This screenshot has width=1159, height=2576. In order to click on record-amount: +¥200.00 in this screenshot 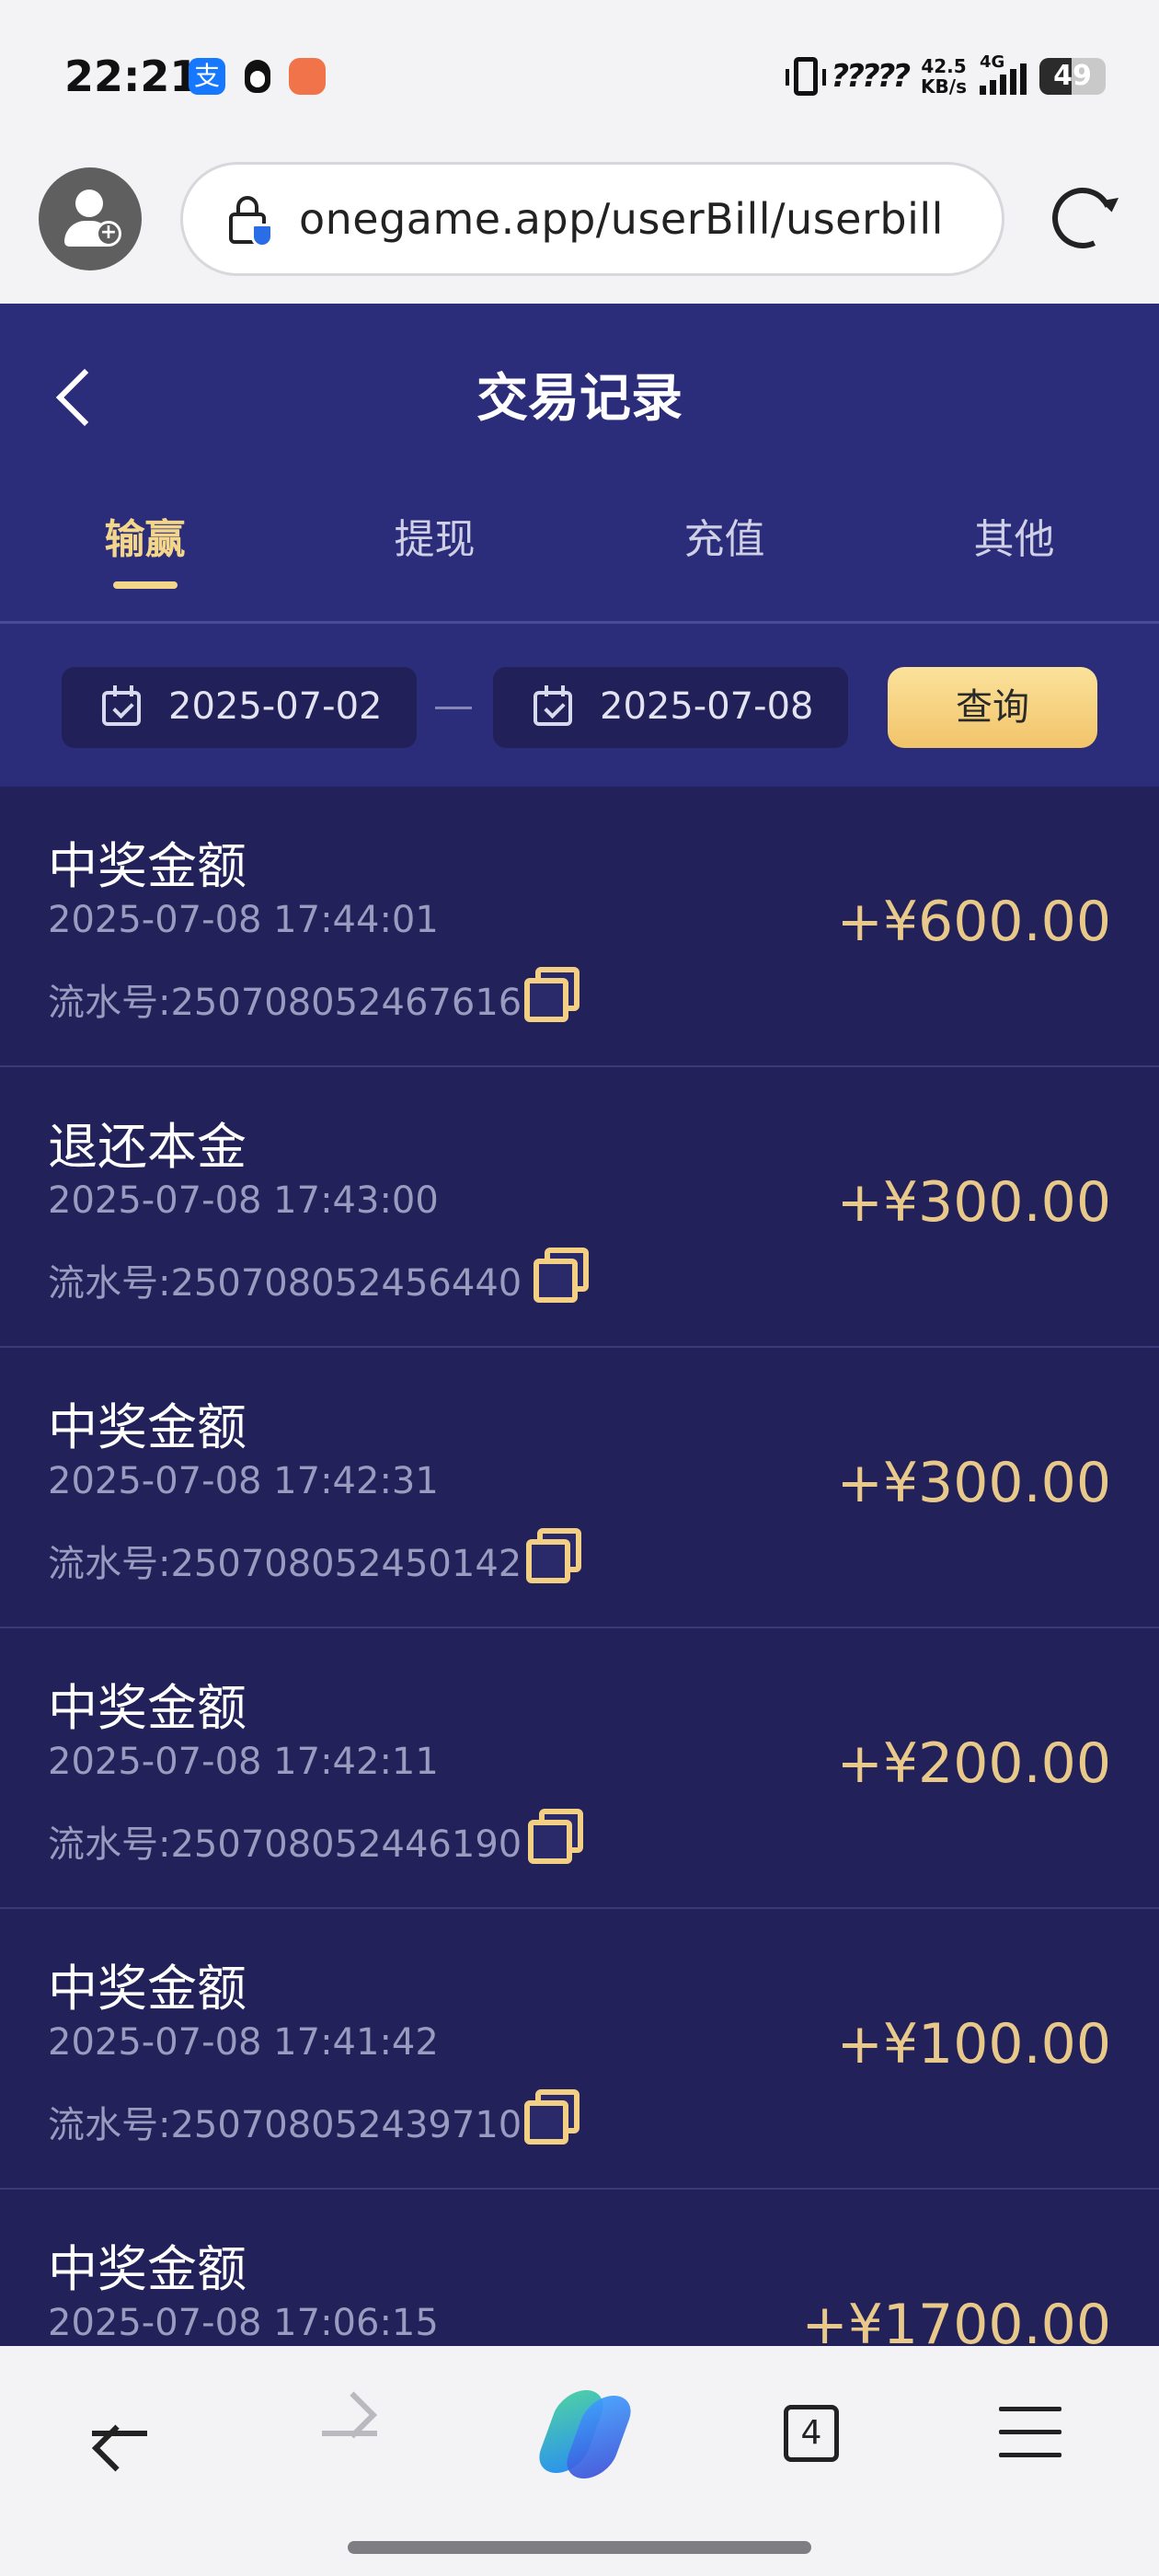, I will do `click(973, 1763)`.